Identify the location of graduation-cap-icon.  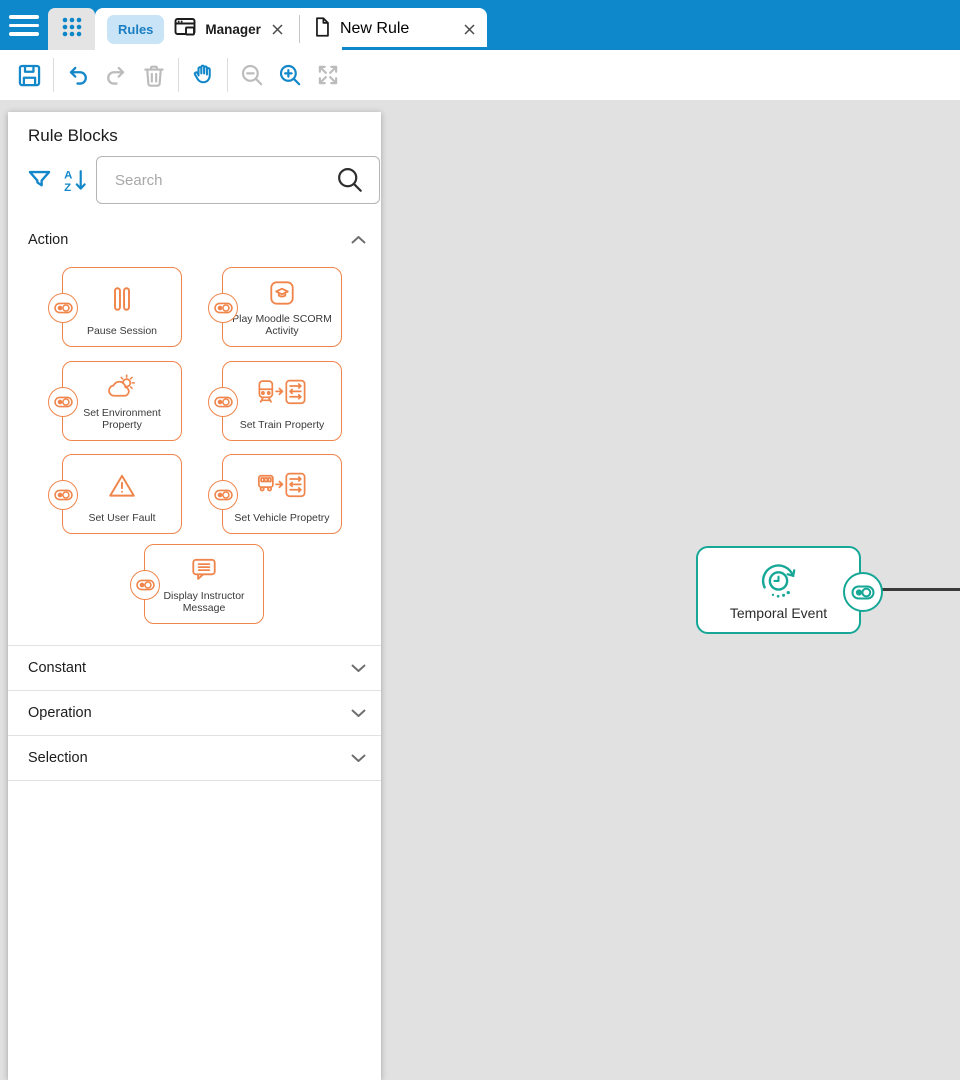
(282, 290).